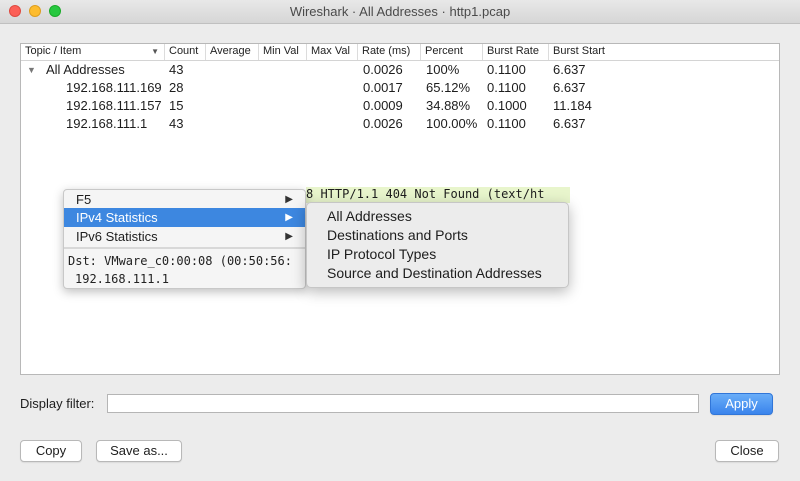  Describe the element at coordinates (107, 123) in the screenshot. I see `row-item: 192.168.111.1` at that location.